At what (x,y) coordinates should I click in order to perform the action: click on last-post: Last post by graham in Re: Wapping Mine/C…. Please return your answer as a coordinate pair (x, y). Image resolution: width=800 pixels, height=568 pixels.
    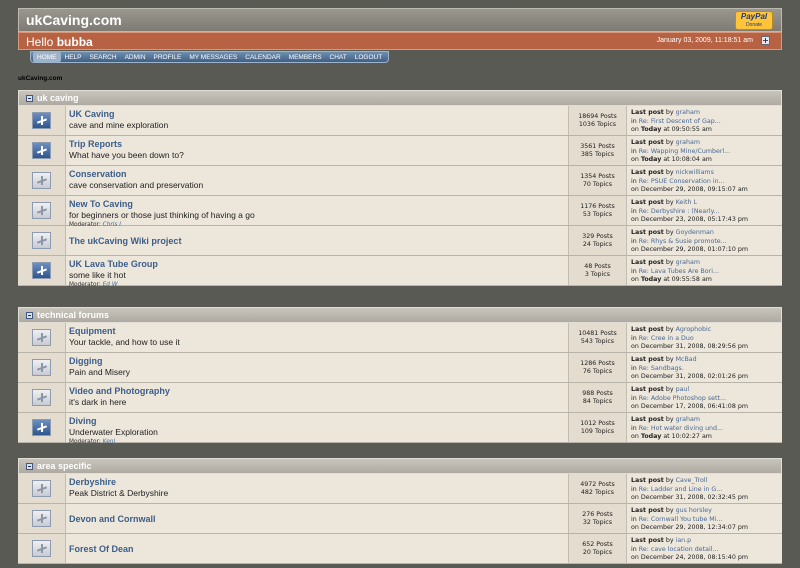
    Looking at the image, I should click on (704, 150).